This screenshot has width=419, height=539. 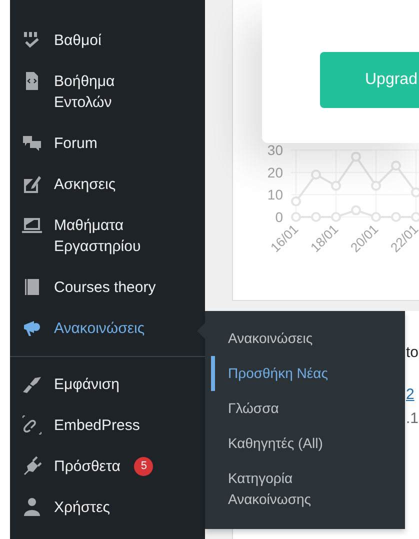 What do you see at coordinates (412, 418) in the screenshot?
I see `meta-text: .1` at bounding box center [412, 418].